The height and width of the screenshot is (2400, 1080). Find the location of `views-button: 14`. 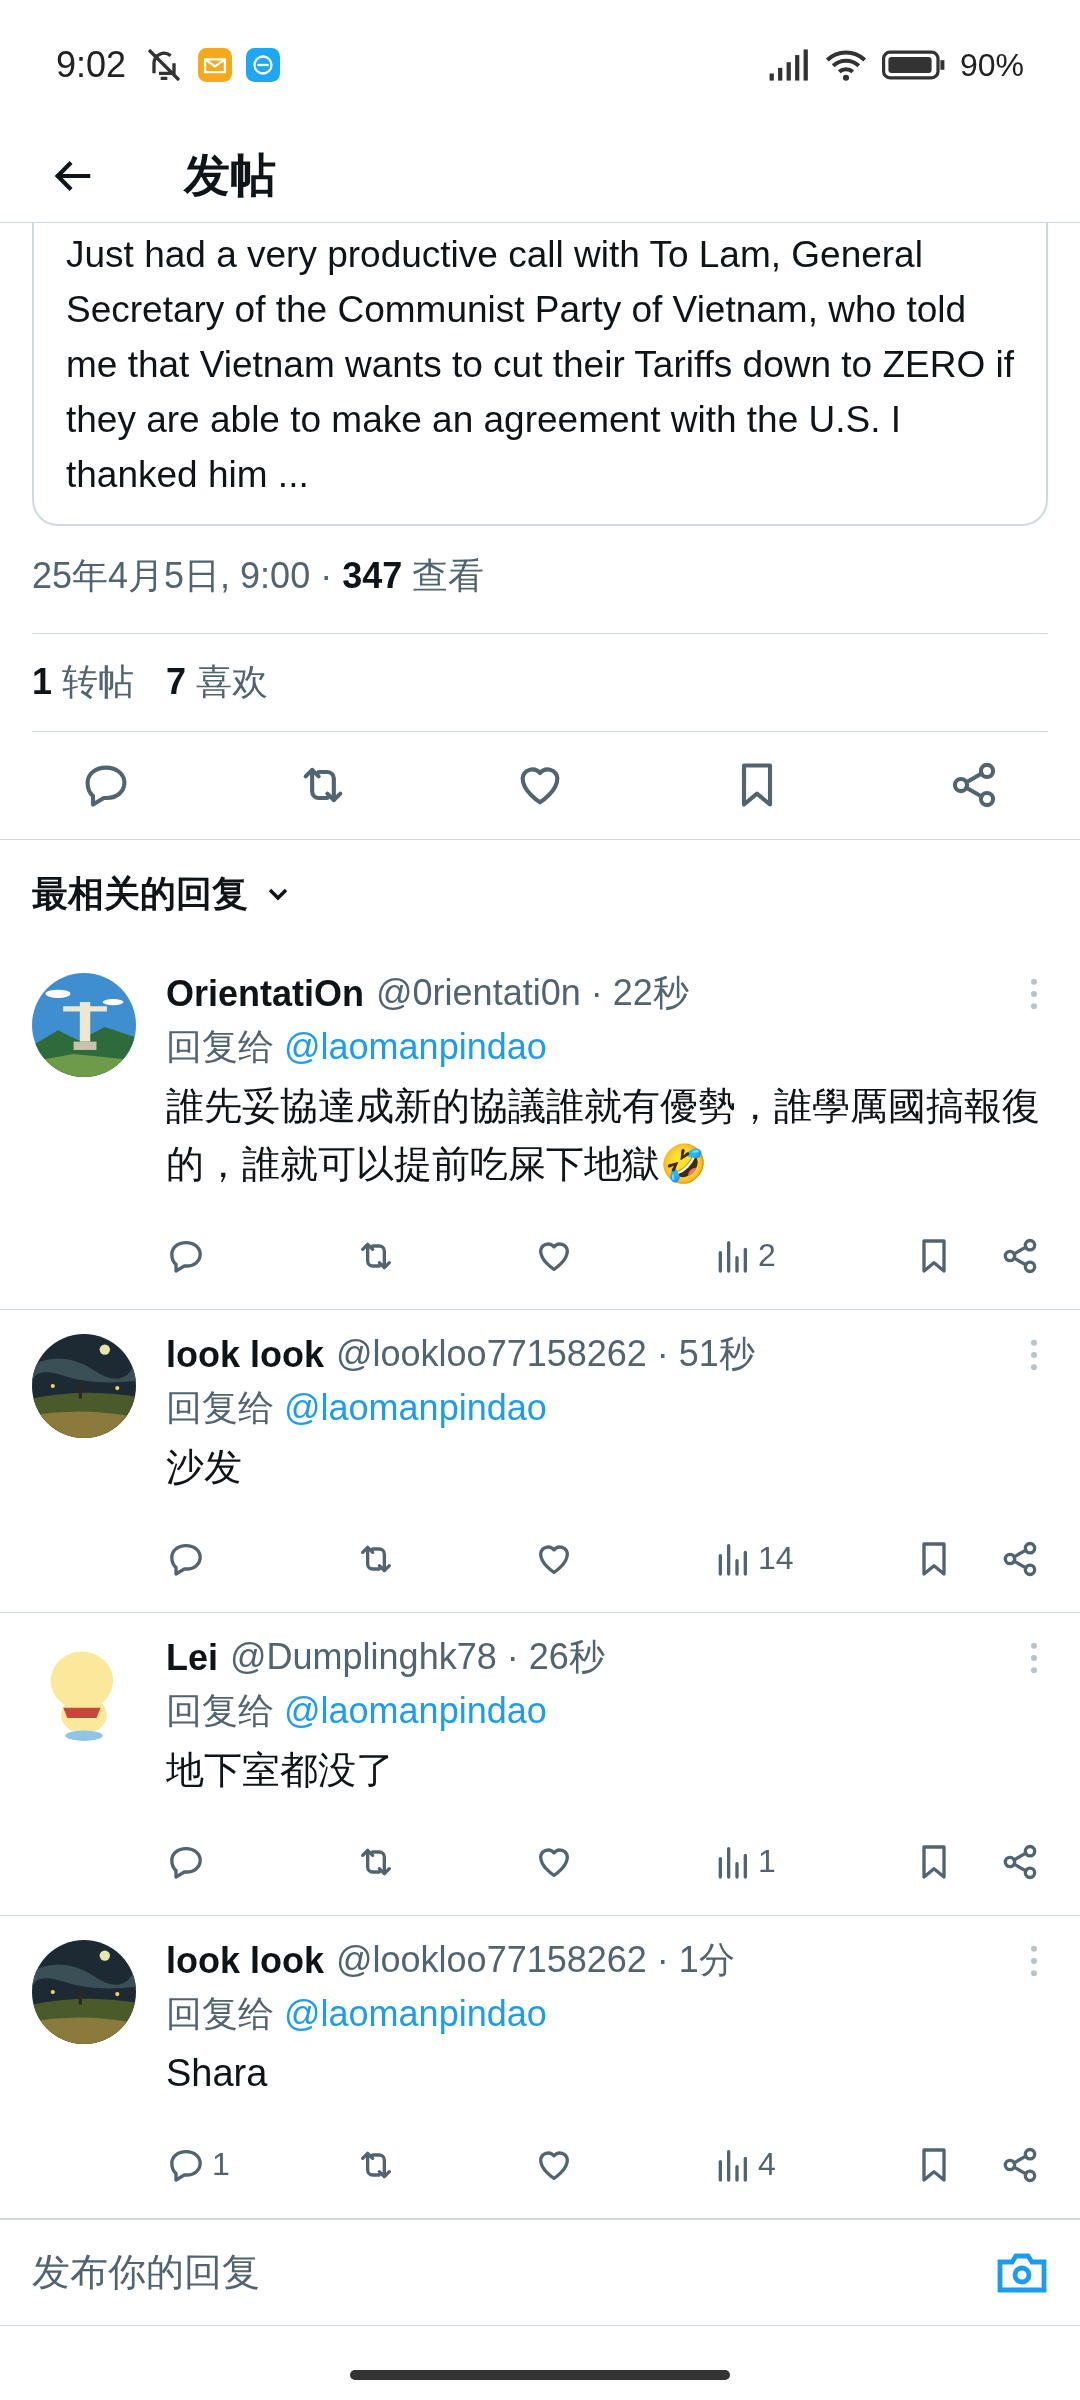

views-button: 14 is located at coordinates (787, 1558).